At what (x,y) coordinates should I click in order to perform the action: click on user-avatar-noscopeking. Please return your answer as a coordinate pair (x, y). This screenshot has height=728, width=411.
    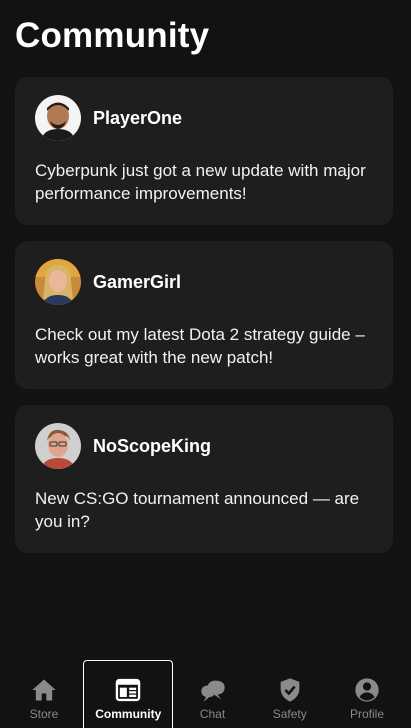
    Looking at the image, I should click on (58, 446).